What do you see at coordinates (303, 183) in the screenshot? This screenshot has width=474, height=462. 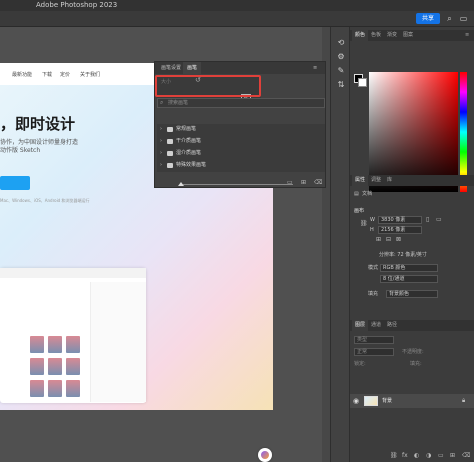 I see `new-brush-small-icon: ⊞` at bounding box center [303, 183].